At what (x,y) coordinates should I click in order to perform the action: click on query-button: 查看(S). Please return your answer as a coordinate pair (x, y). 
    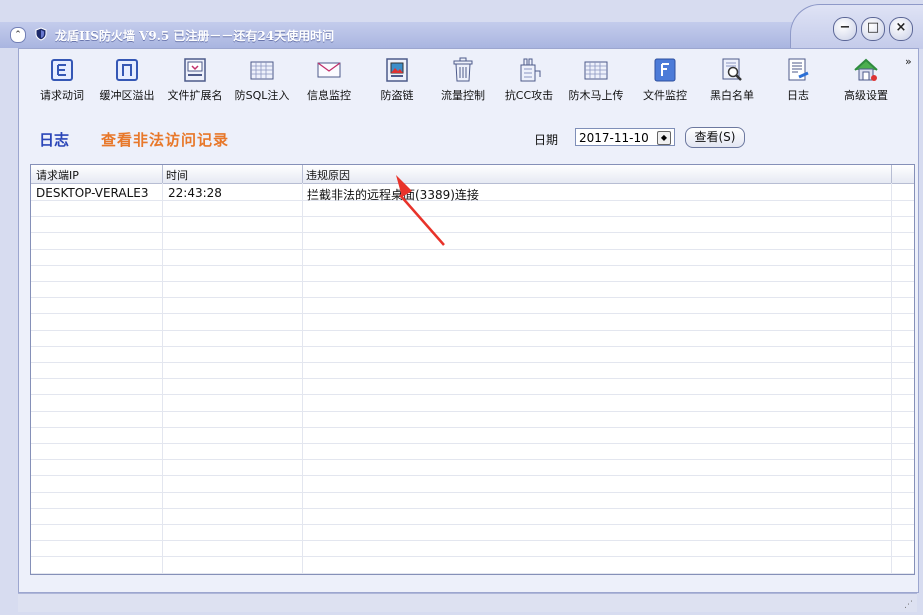
    Looking at the image, I should click on (715, 137).